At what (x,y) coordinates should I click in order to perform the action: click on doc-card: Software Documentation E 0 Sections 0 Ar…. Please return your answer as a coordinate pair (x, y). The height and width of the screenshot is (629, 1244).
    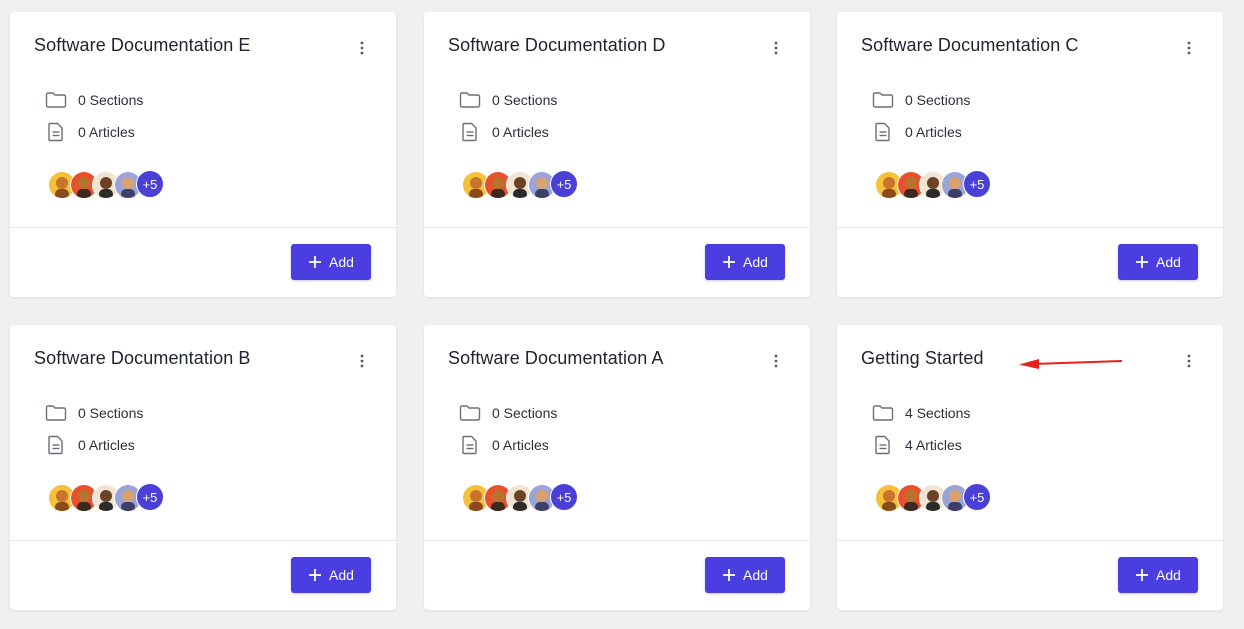
    Looking at the image, I should click on (203, 154).